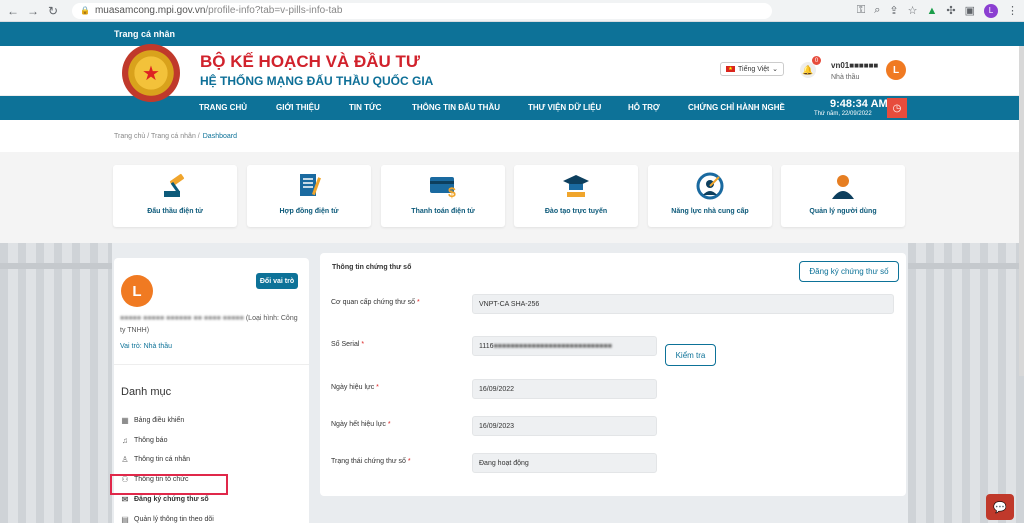 The width and height of the screenshot is (1024, 523). I want to click on dashboard-icon: ▦, so click(125, 420).